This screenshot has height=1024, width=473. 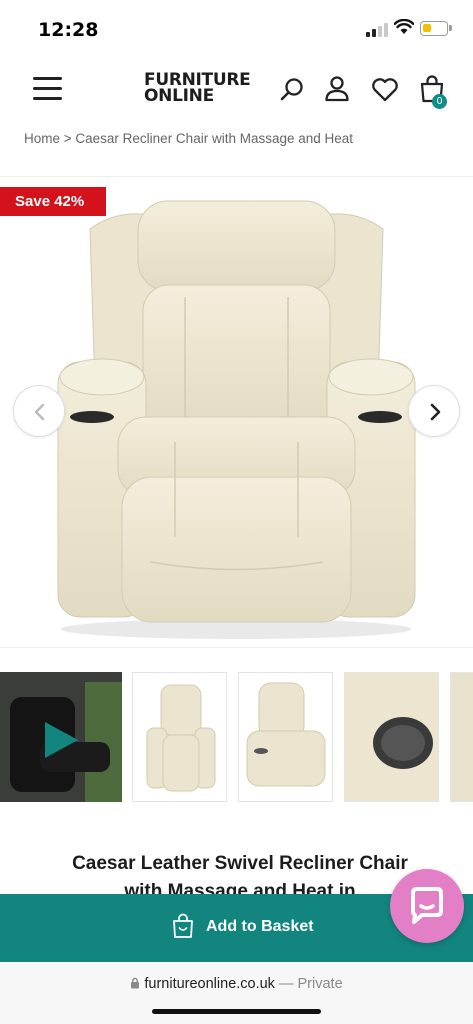 I want to click on home-indicator, so click(x=236, y=1011).